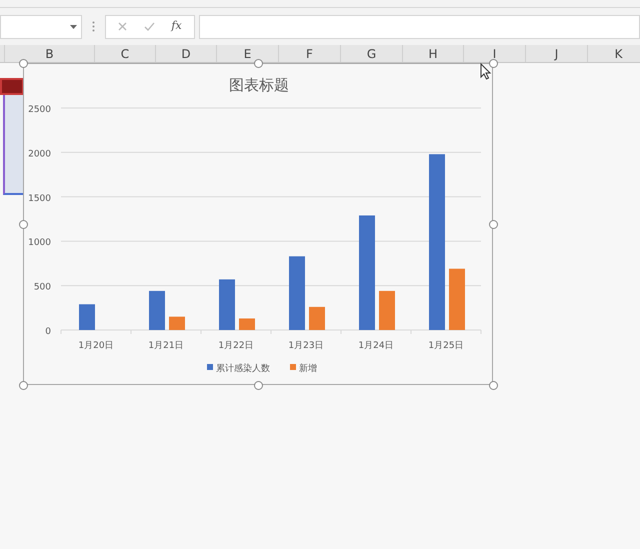  Describe the element at coordinates (42, 287) in the screenshot. I see `axis-tick-label: 500` at that location.